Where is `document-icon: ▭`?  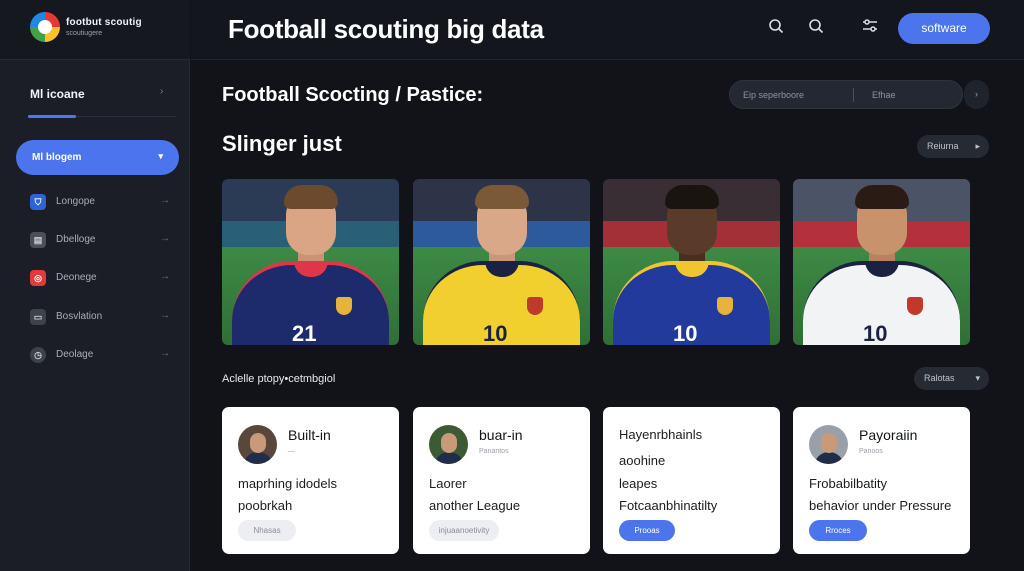
document-icon: ▭ is located at coordinates (38, 317).